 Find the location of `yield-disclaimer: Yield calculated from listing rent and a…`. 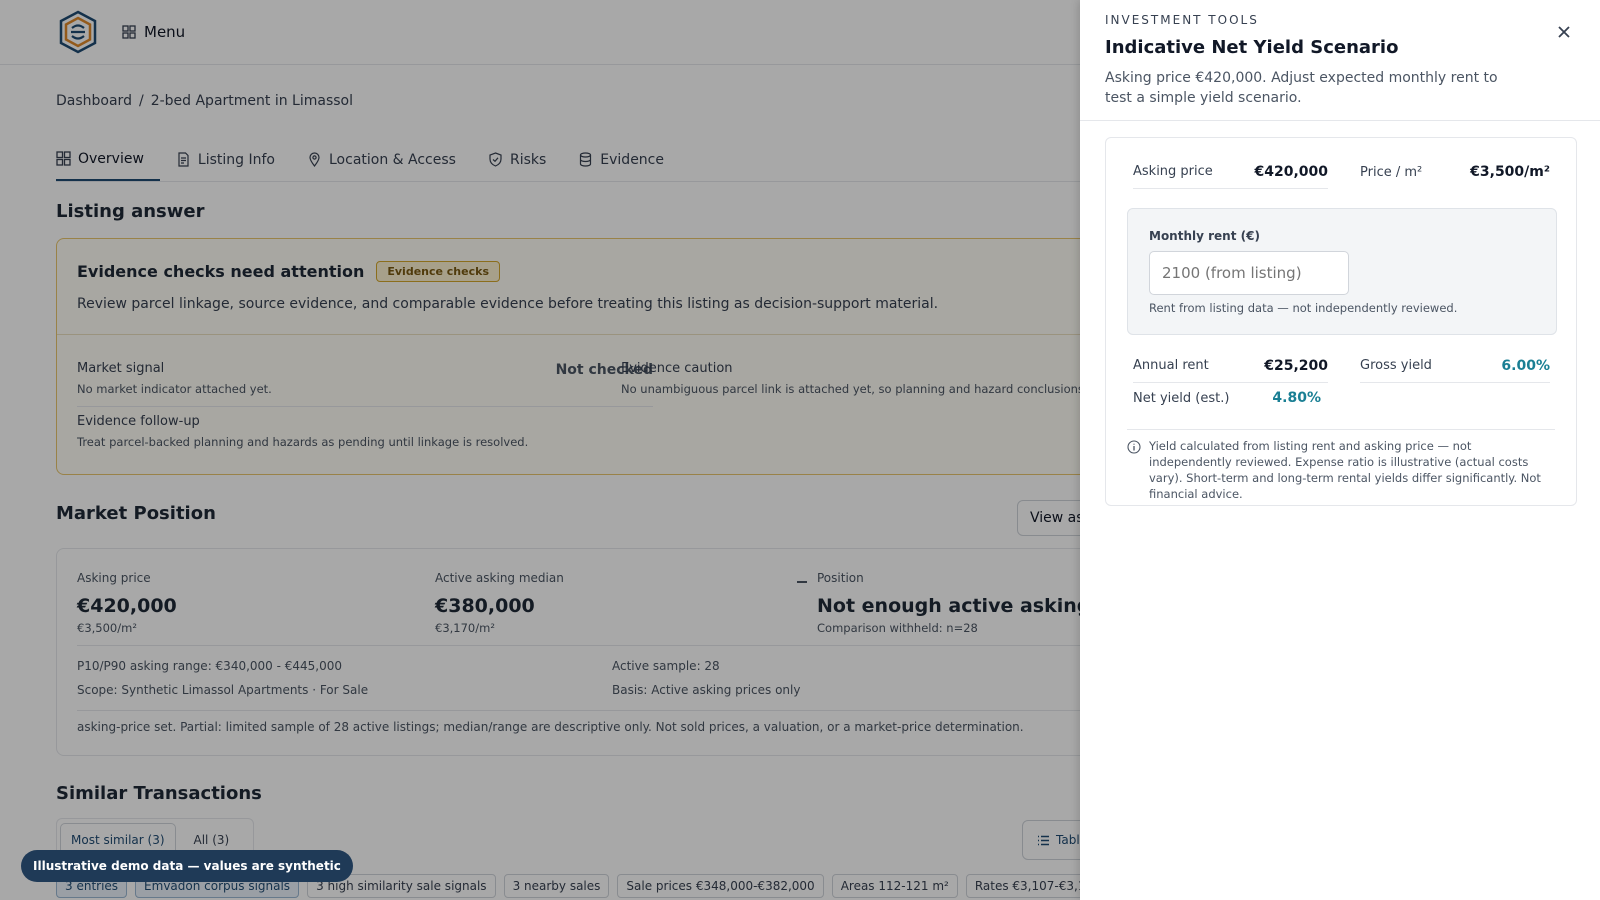

yield-disclaimer: Yield calculated from listing rent and a… is located at coordinates (1342, 470).